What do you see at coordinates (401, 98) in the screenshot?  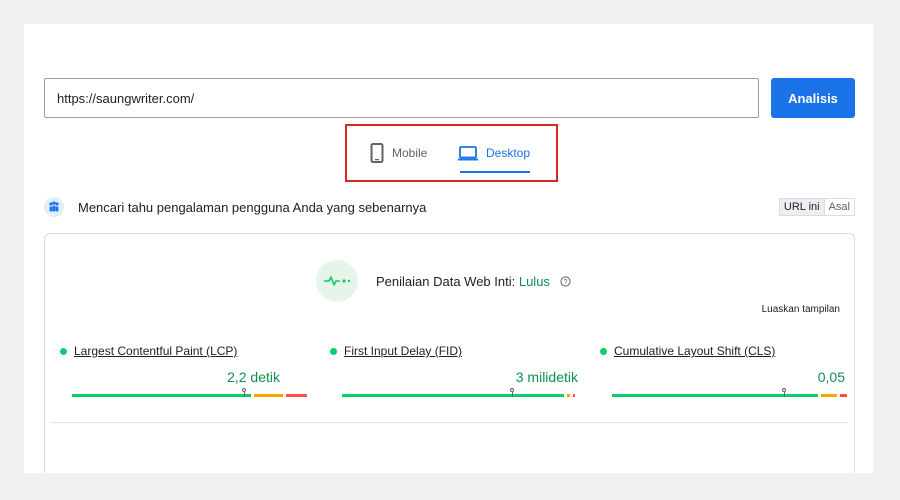 I see `url-input` at bounding box center [401, 98].